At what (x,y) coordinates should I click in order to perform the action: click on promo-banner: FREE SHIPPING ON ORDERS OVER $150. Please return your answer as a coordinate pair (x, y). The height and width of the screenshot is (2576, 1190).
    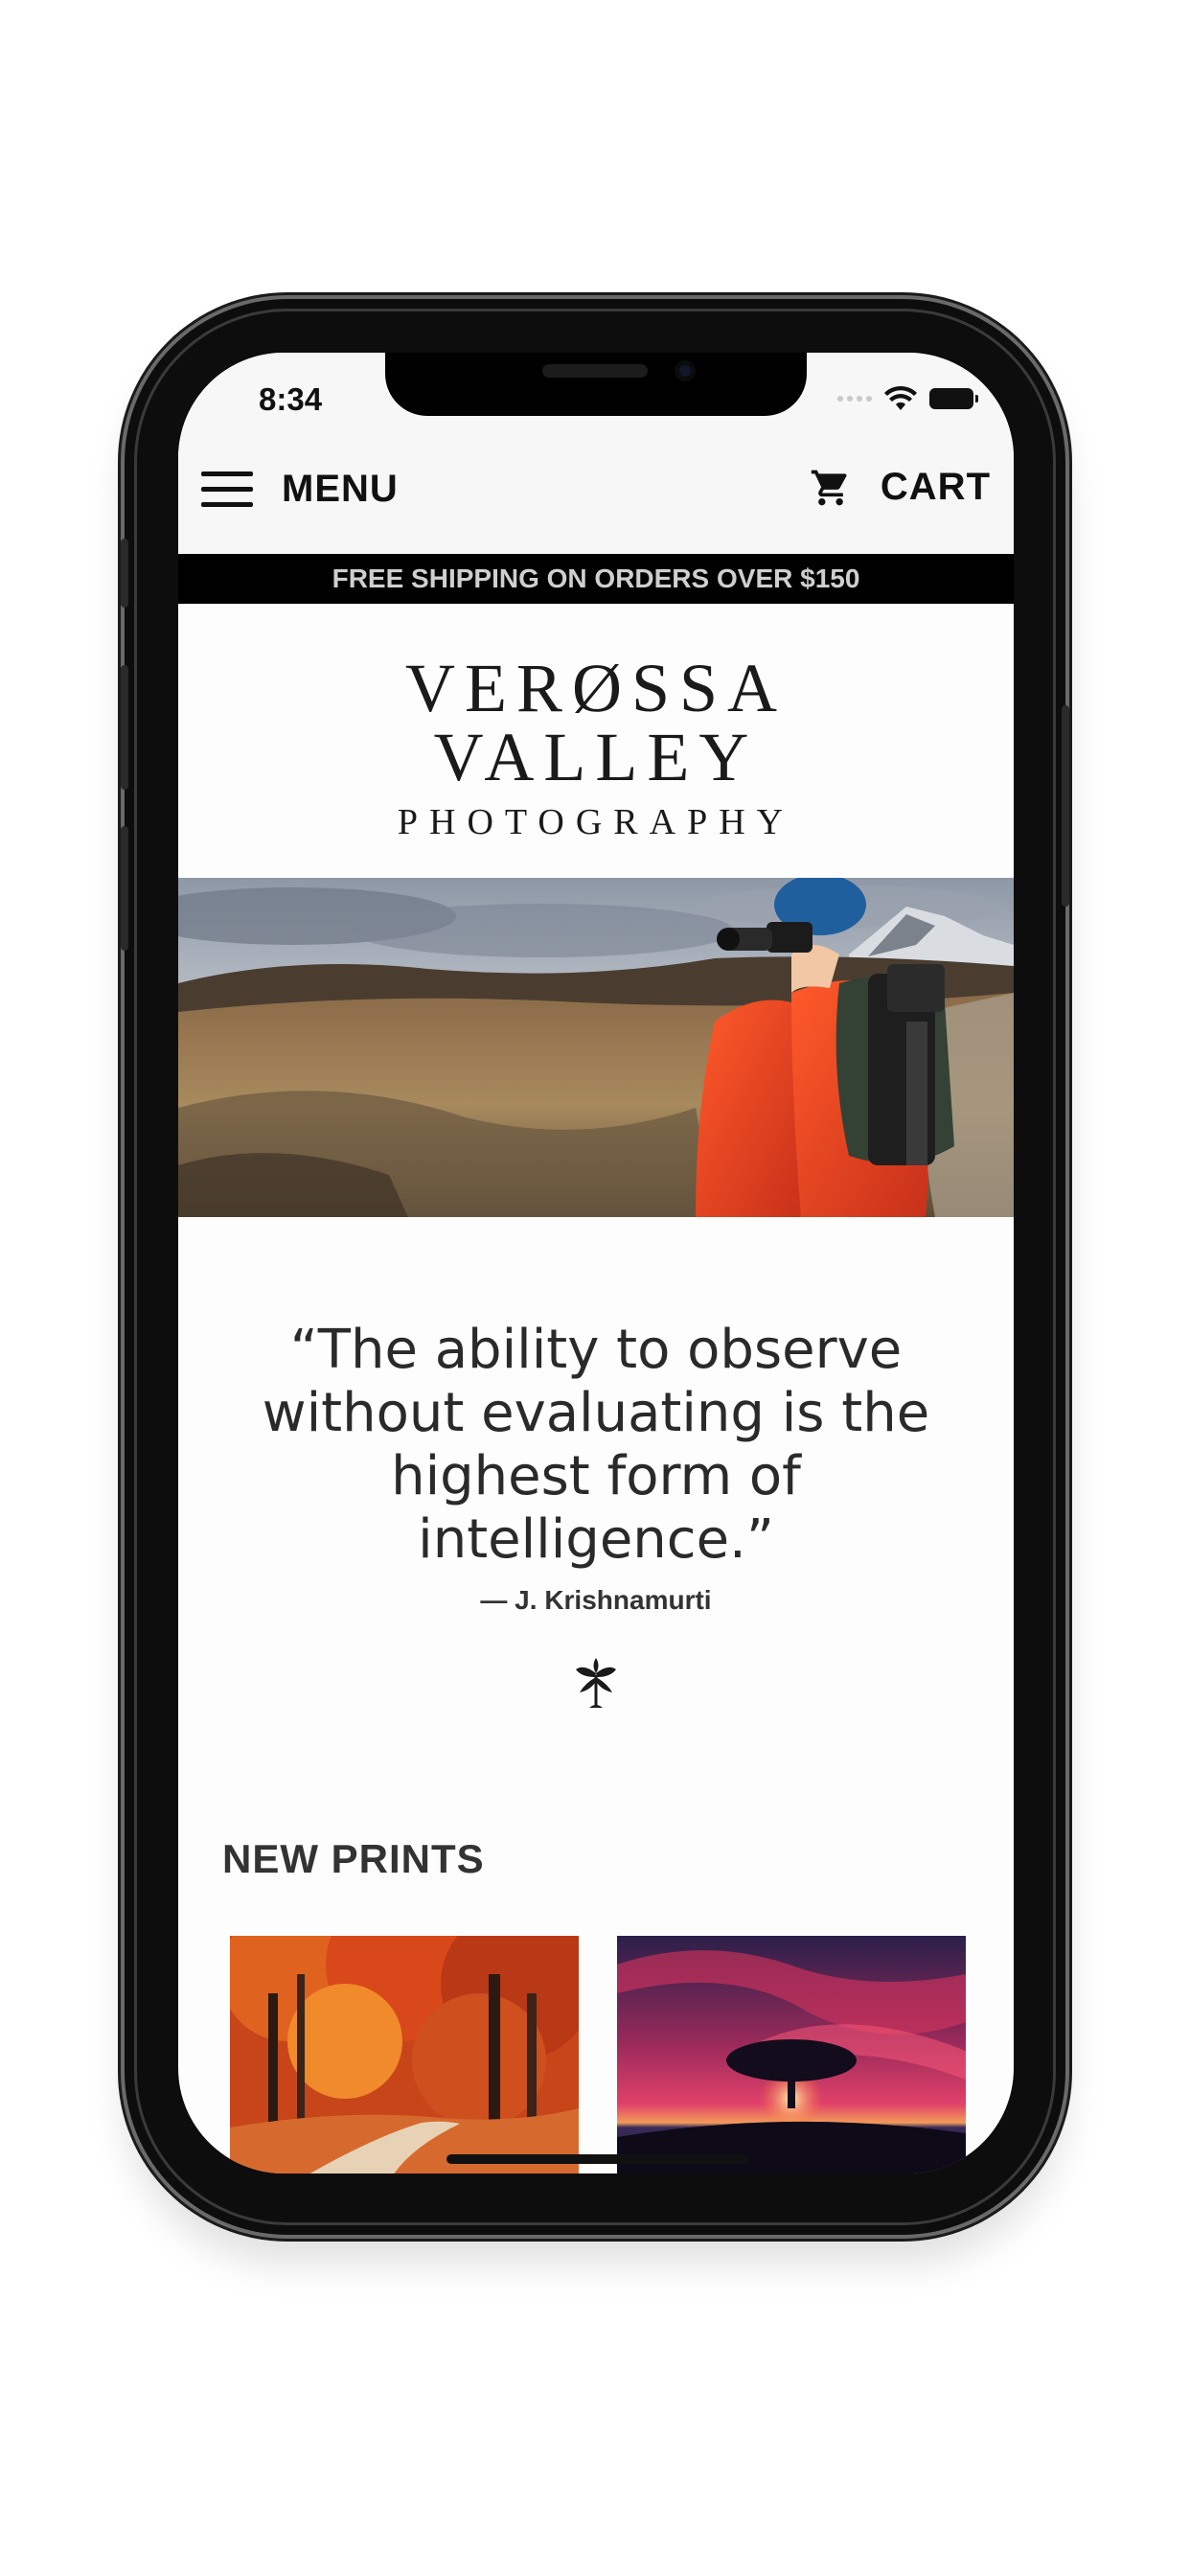
    Looking at the image, I should click on (596, 579).